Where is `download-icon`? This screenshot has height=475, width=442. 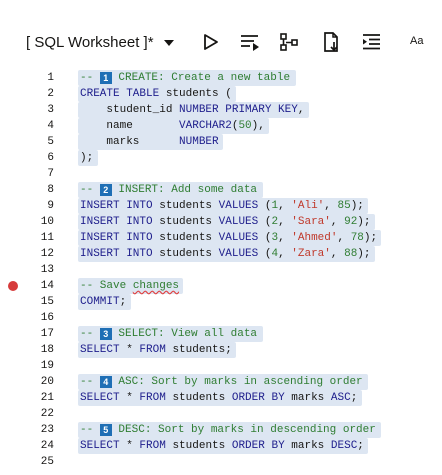 download-icon is located at coordinates (332, 42).